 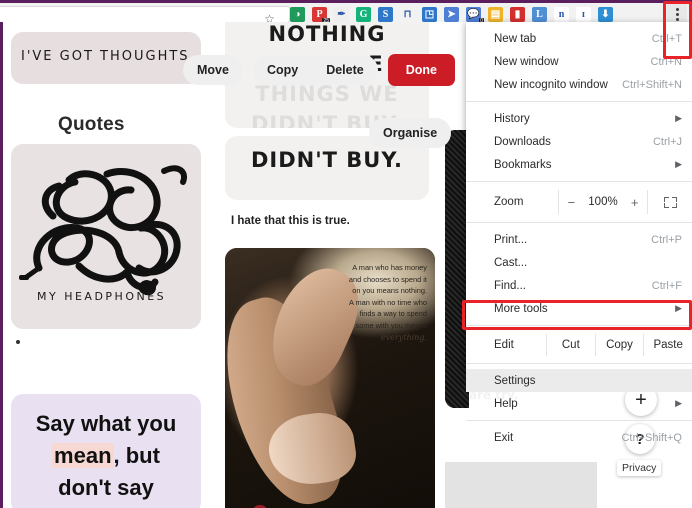 I want to click on menu-item-label: New incognito window, so click(x=551, y=84).